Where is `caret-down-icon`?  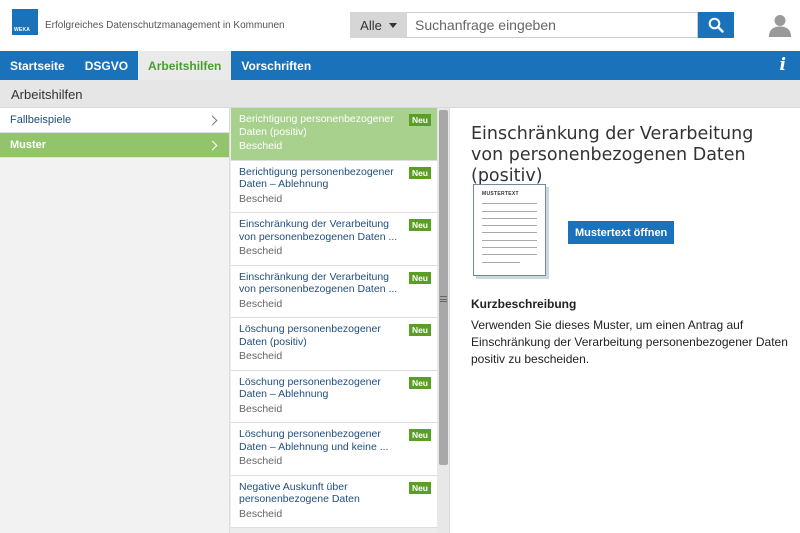 caret-down-icon is located at coordinates (392, 25).